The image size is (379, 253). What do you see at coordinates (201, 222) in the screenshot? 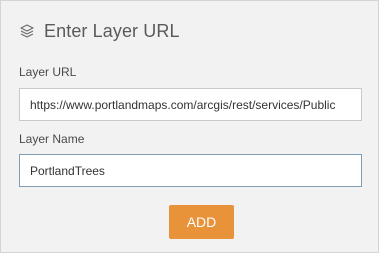
I see `add-button: ADD` at bounding box center [201, 222].